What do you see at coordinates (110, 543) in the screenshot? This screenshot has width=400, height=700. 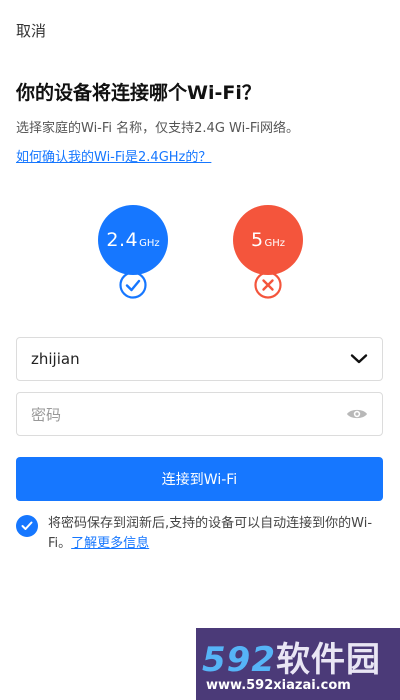 I see `learn-more-link: 了解更多信息` at bounding box center [110, 543].